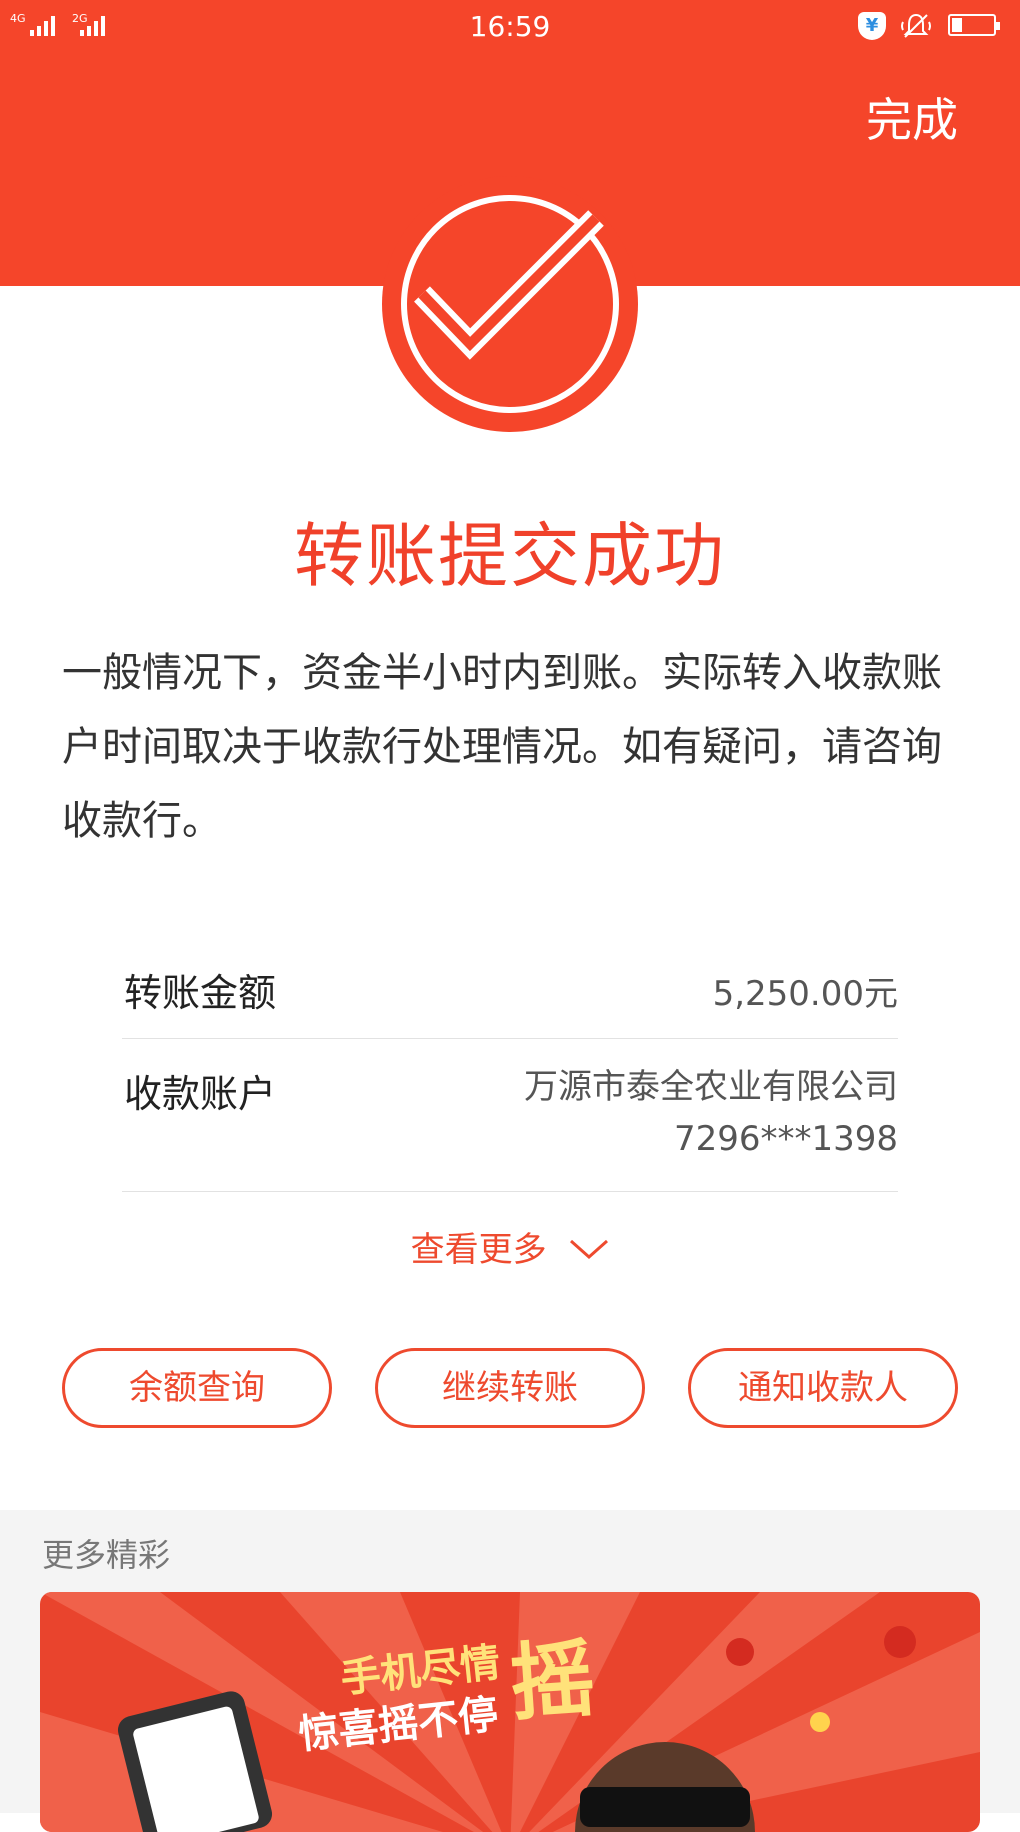 The height and width of the screenshot is (1832, 1020). What do you see at coordinates (510, 25) in the screenshot?
I see `status-bar: 4G 2G 16:59 ¥` at bounding box center [510, 25].